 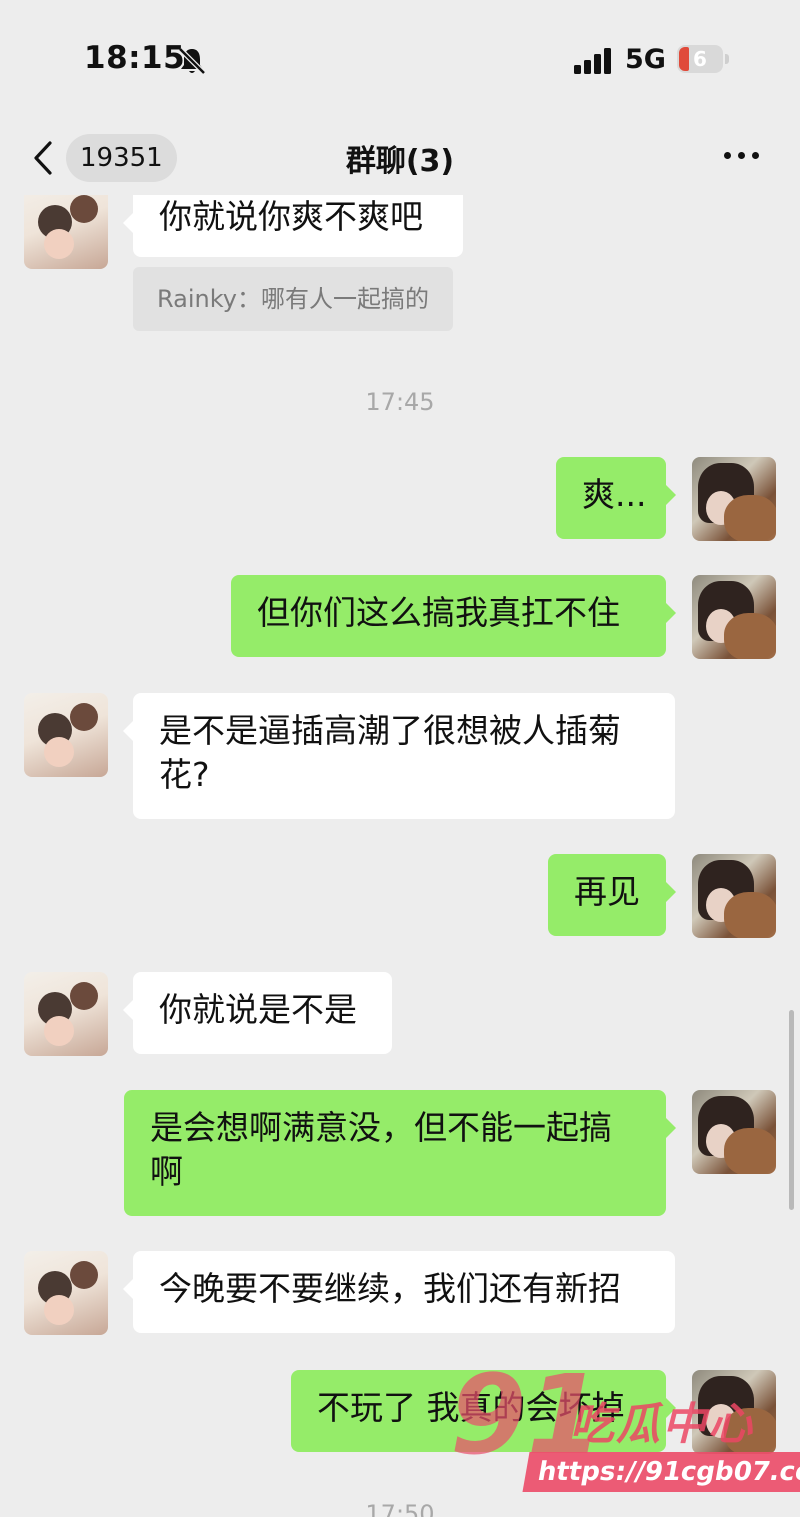 What do you see at coordinates (400, 60) in the screenshot?
I see `status-bar: 18:15 5G 6` at bounding box center [400, 60].